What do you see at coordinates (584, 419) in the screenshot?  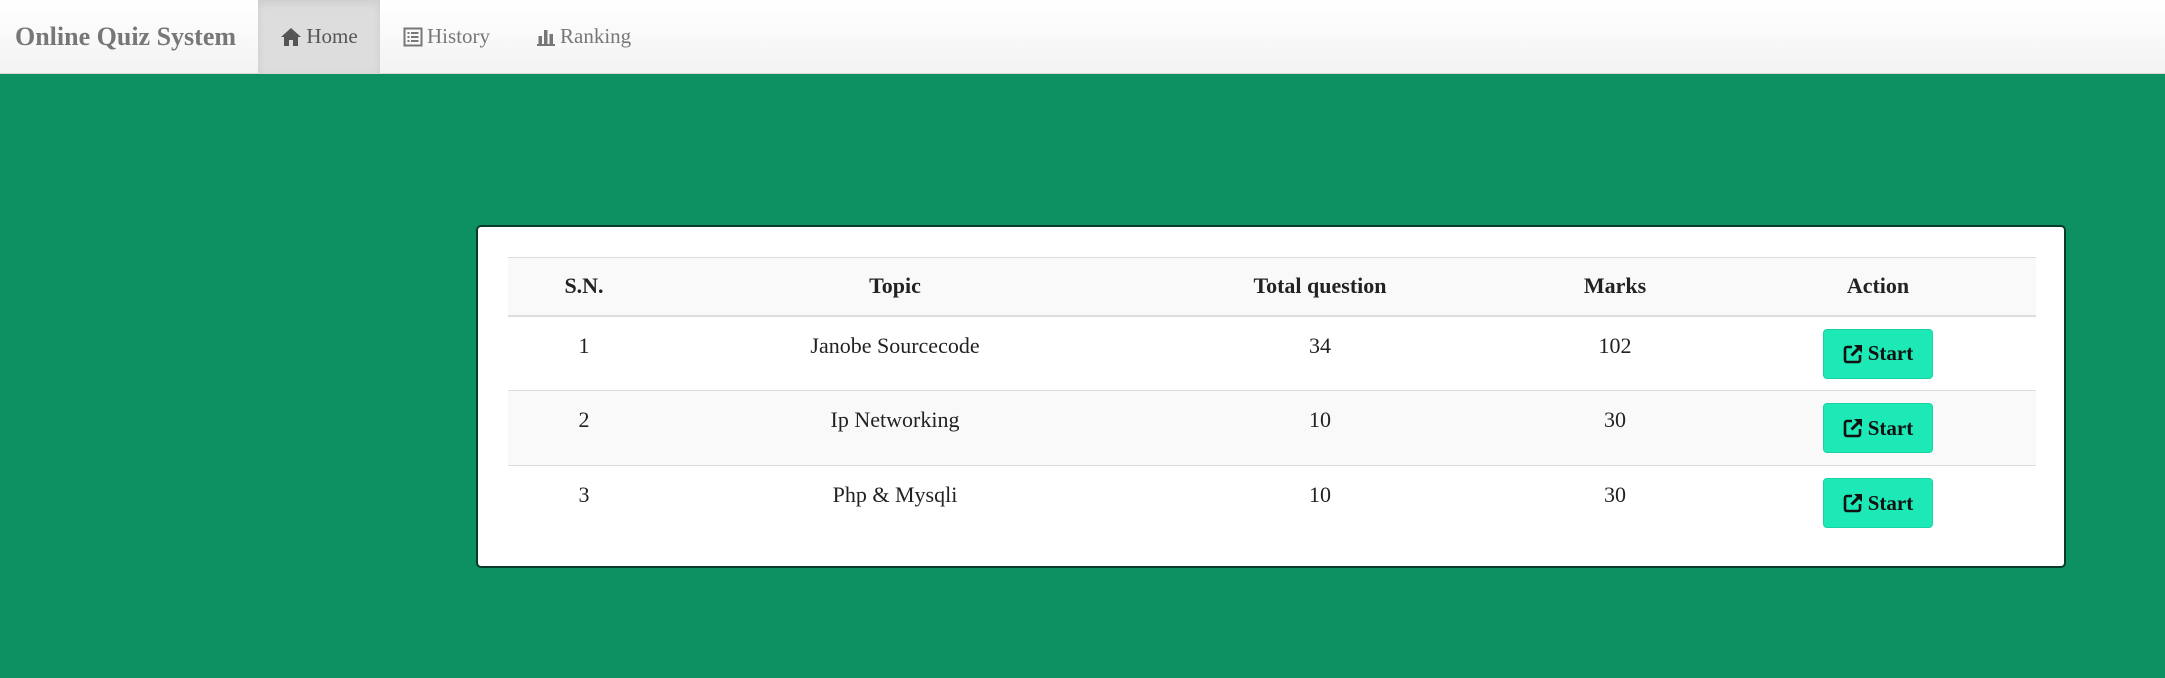 I see `cell-sn: 2` at bounding box center [584, 419].